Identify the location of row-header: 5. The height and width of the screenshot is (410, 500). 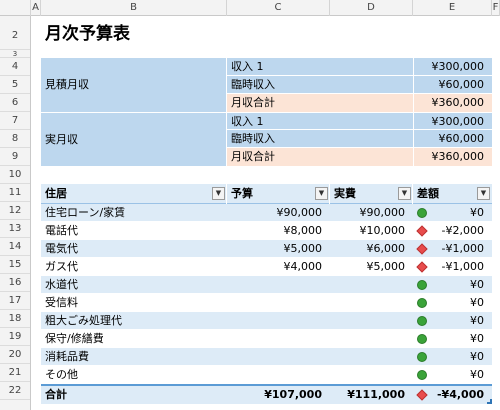
(15, 85).